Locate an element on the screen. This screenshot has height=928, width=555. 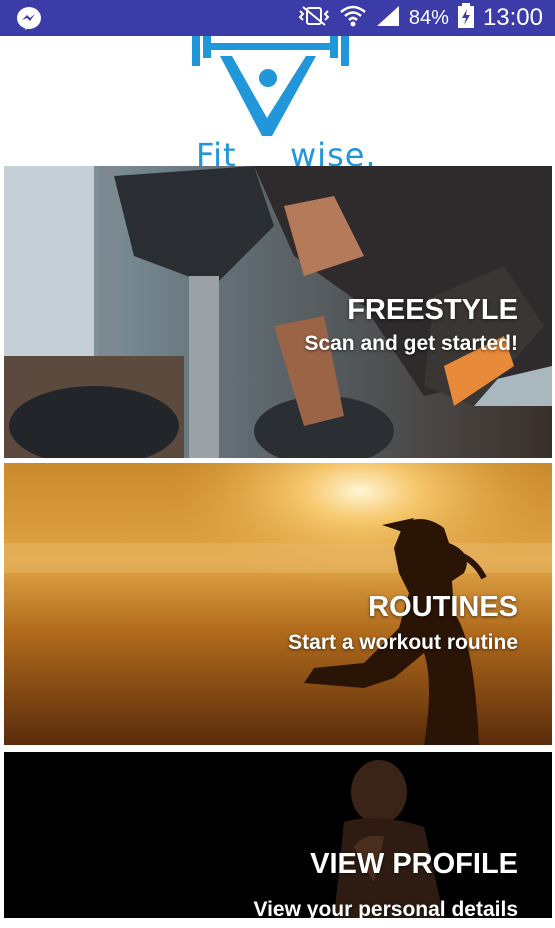
signal-icon is located at coordinates (388, 18).